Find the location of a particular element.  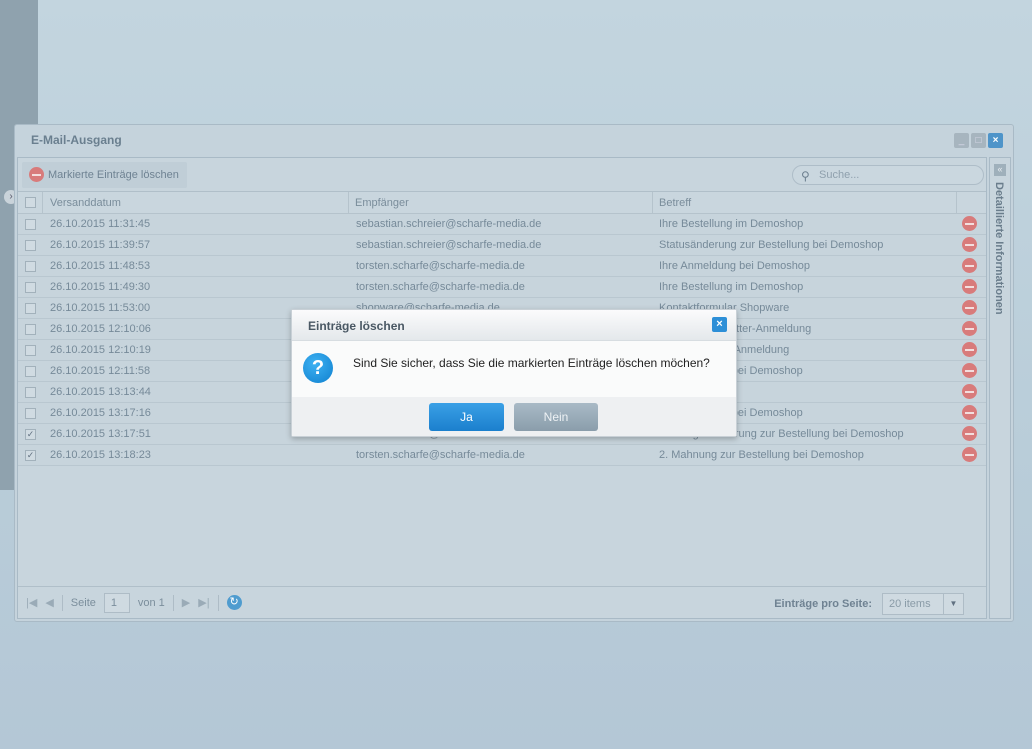

minimize-button: _ is located at coordinates (961, 140).